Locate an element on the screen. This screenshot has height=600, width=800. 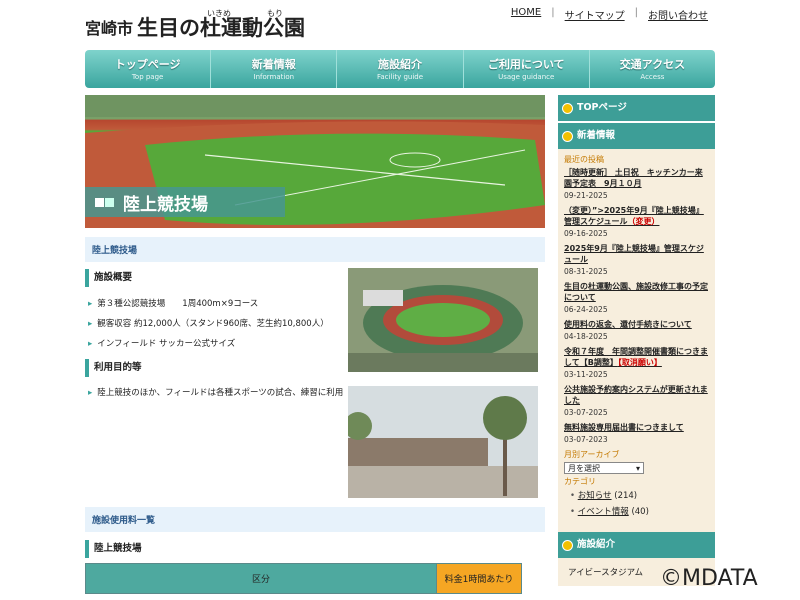
recent-posts-label: 最近の投稿 is located at coordinates (584, 159).